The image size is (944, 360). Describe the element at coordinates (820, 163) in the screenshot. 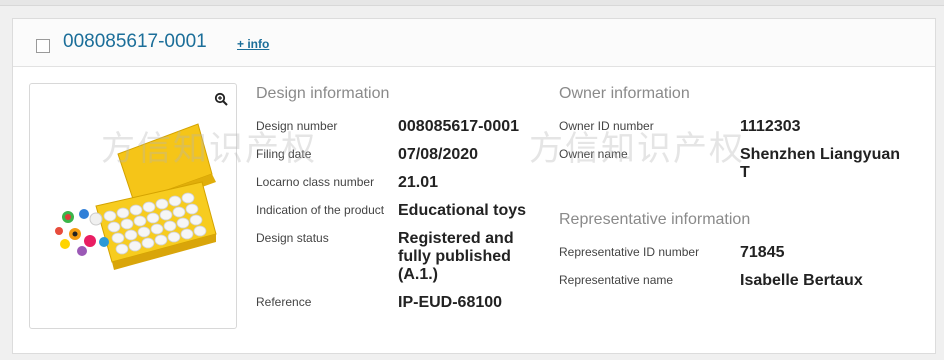

I see `owner-name-value: Shenzhen Liangyuan T` at that location.